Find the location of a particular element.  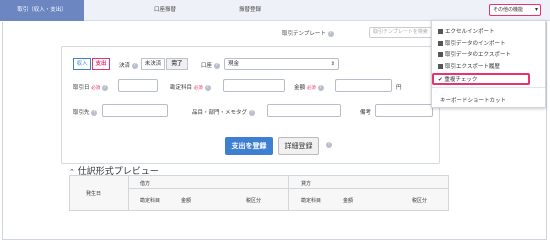

menu-item-export-history: 取引エクスポート履歴 is located at coordinates (469, 66).